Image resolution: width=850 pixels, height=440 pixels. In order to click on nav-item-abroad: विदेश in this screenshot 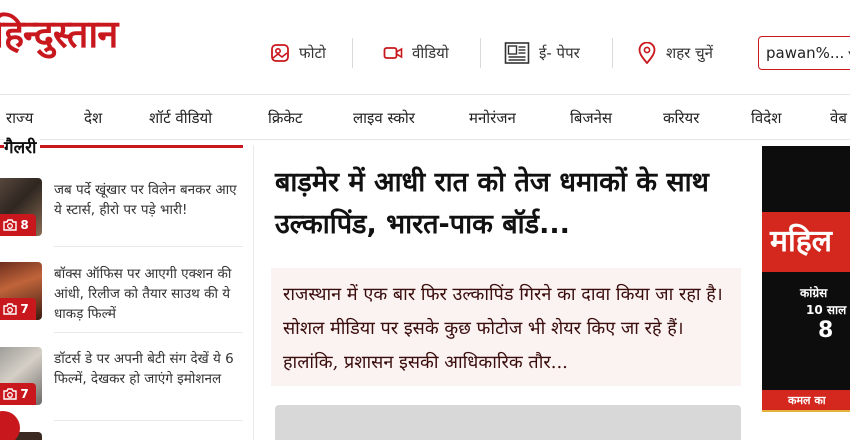, I will do `click(766, 118)`.